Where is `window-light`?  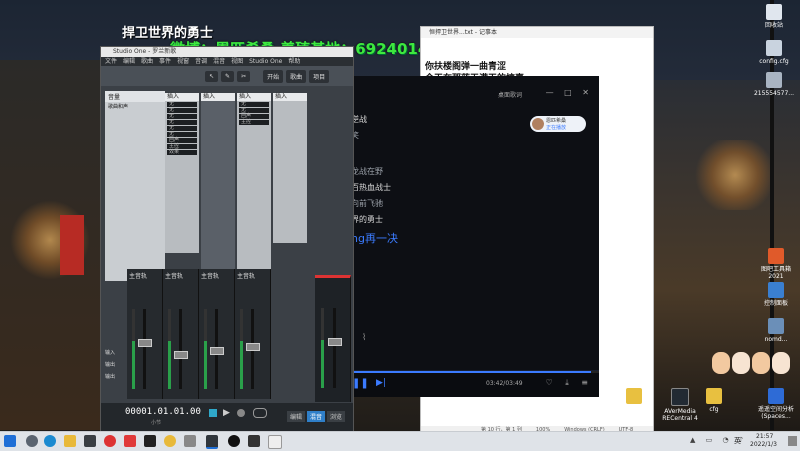
window-light is located at coordinates (735, 175).